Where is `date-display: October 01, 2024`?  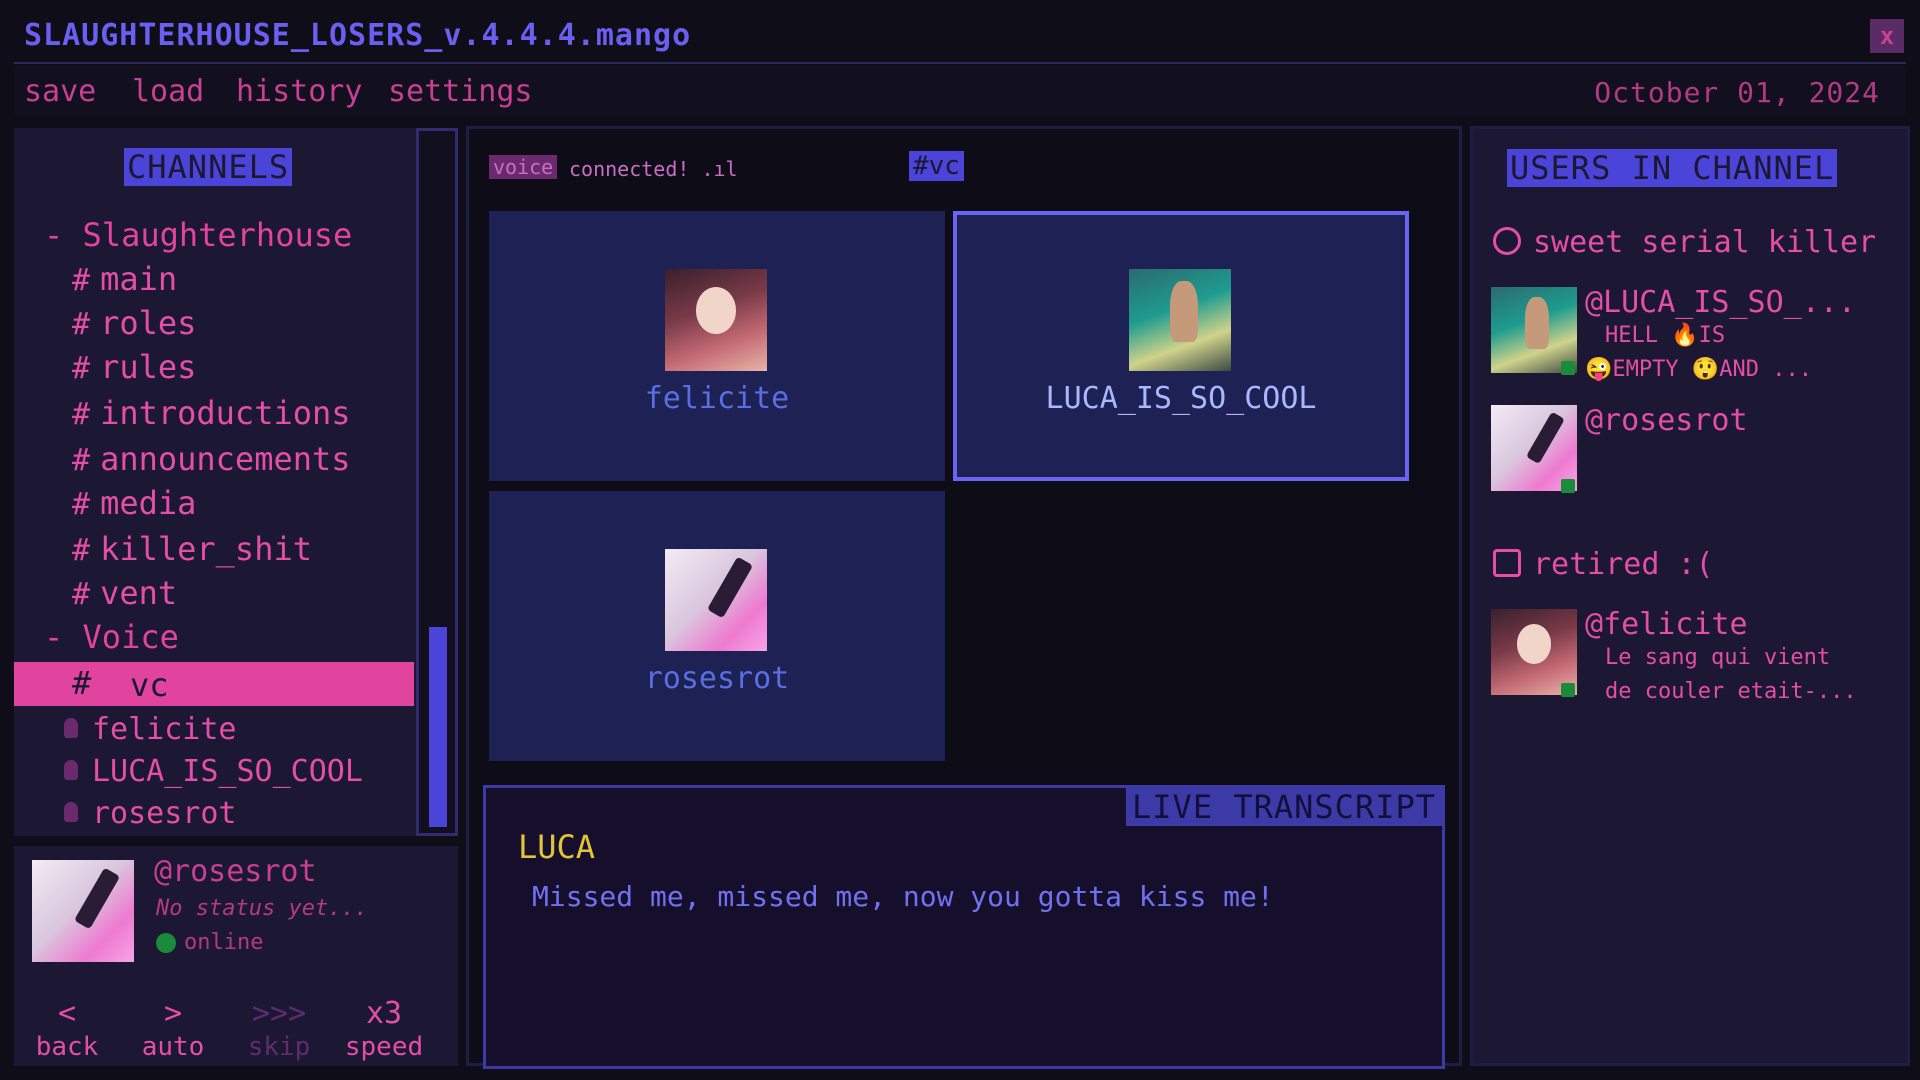
date-display: October 01, 2024 is located at coordinates (1737, 92).